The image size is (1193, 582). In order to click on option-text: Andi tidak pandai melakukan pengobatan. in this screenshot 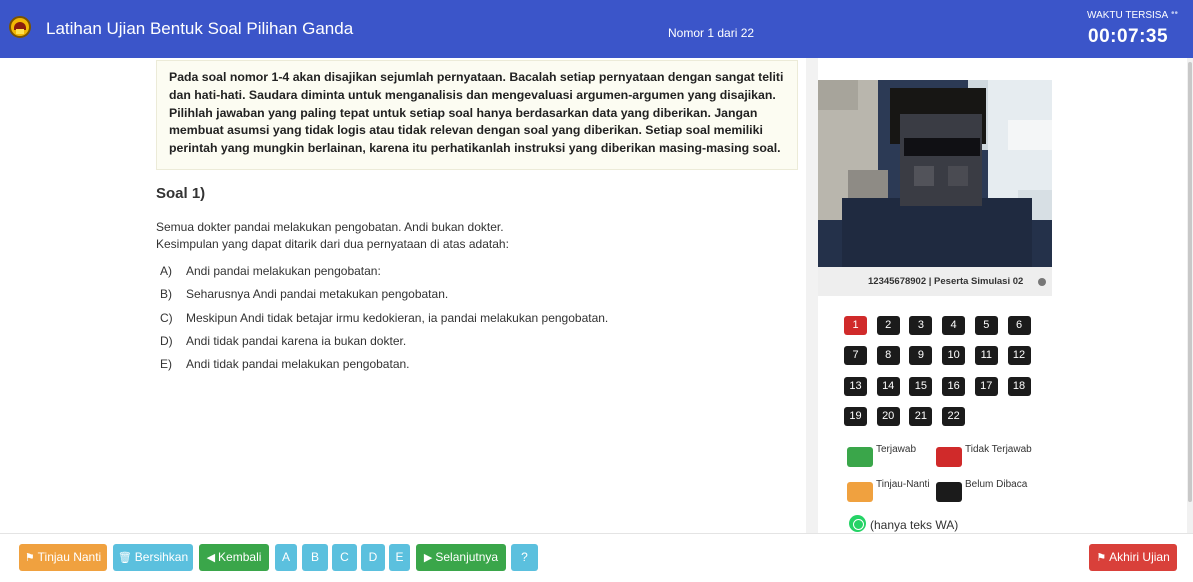, I will do `click(298, 364)`.